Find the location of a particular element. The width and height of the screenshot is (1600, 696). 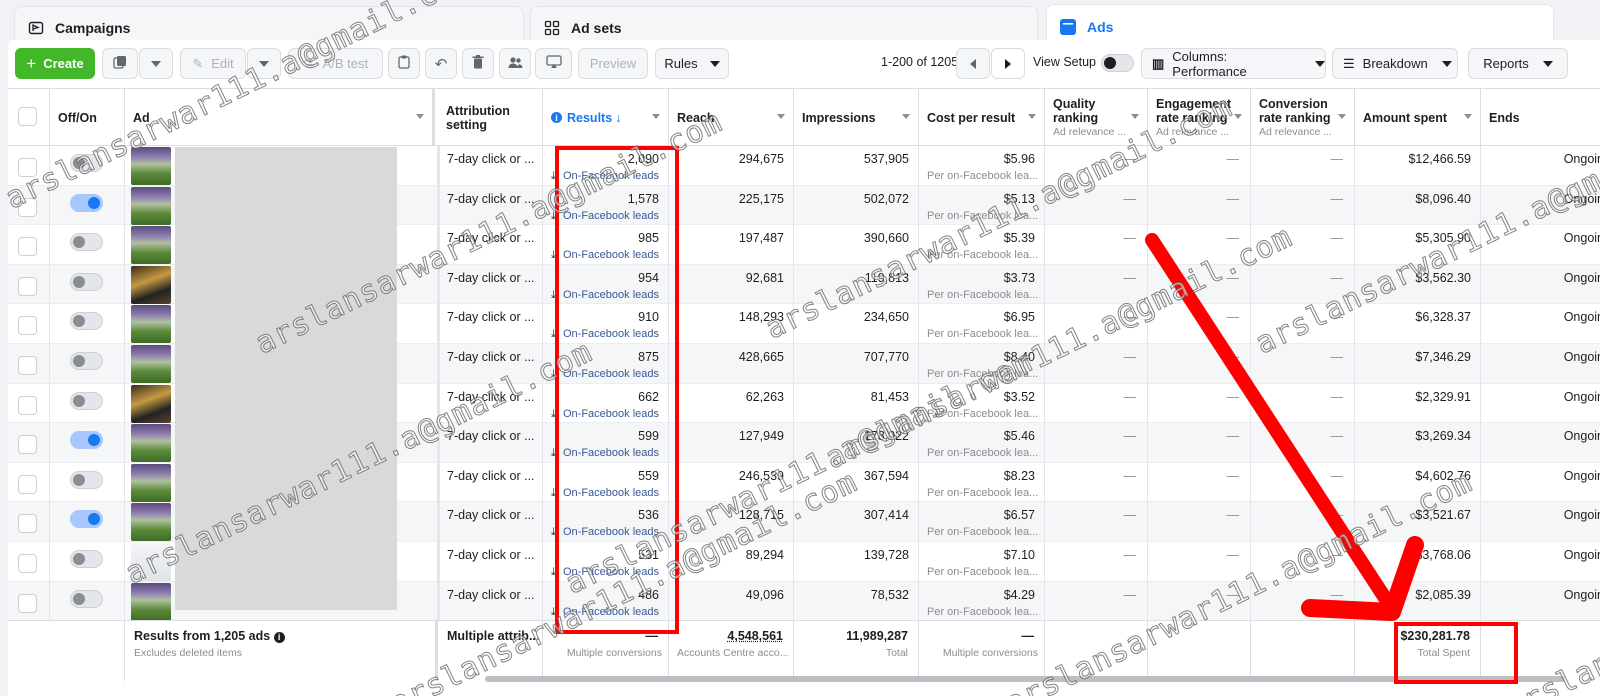

col-reach: Reach is located at coordinates (731, 117).